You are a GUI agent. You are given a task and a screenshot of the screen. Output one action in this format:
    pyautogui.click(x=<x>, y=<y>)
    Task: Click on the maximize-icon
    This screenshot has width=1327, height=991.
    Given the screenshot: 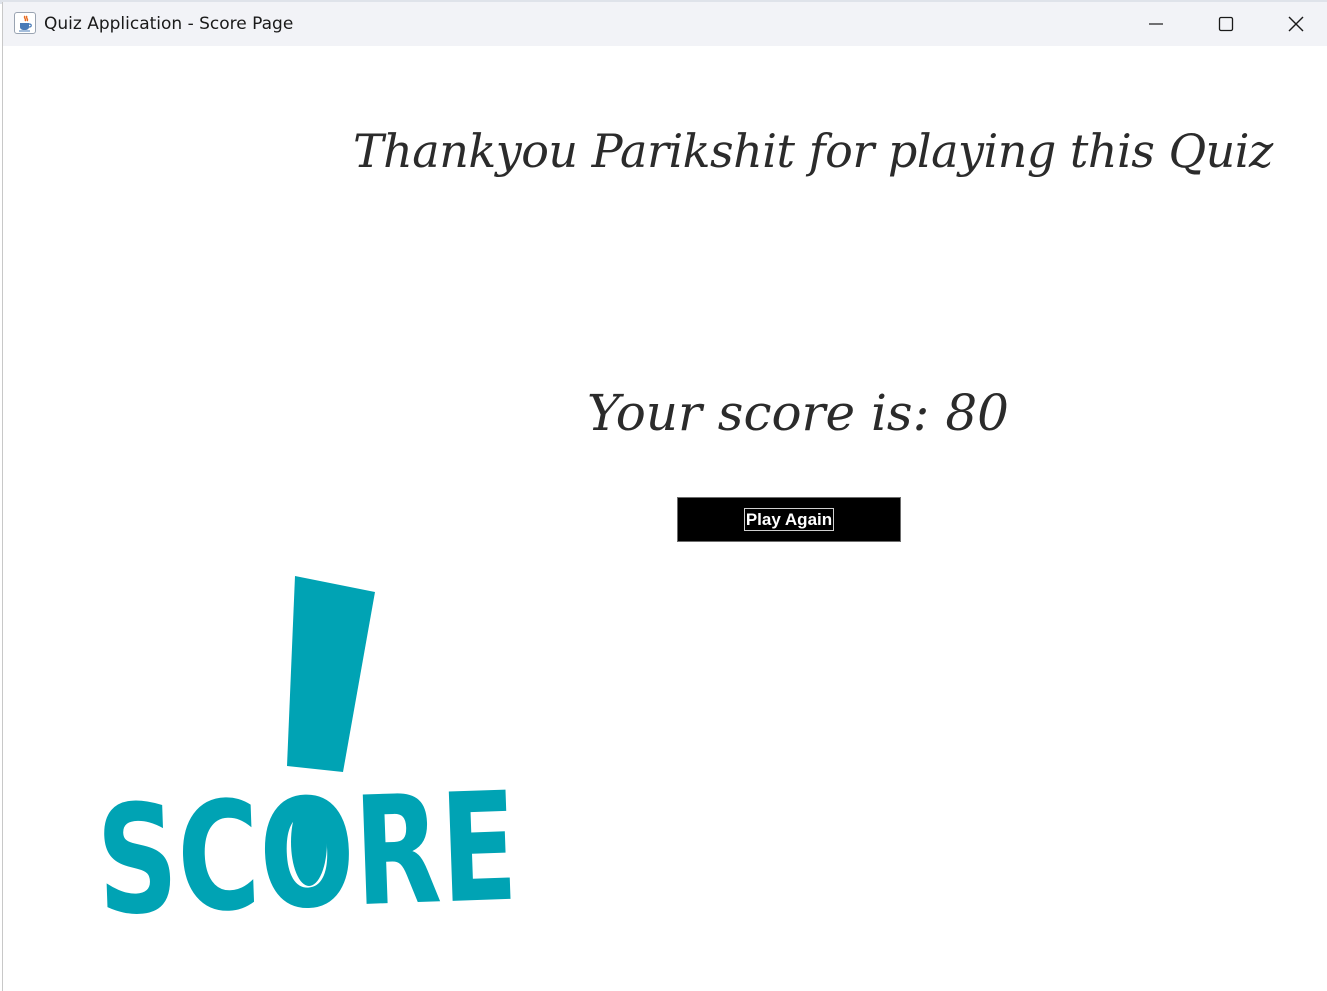 What is the action you would take?
    pyautogui.click(x=1226, y=24)
    